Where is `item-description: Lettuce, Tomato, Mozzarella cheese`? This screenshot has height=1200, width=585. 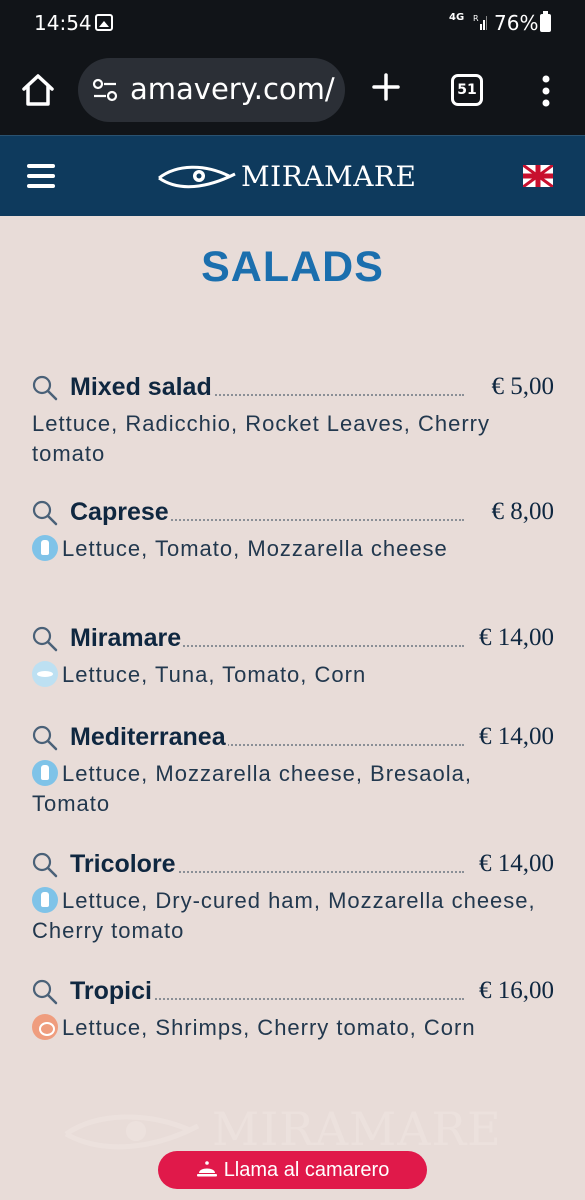
item-description: Lettuce, Tomato, Mozzarella cheese is located at coordinates (255, 548).